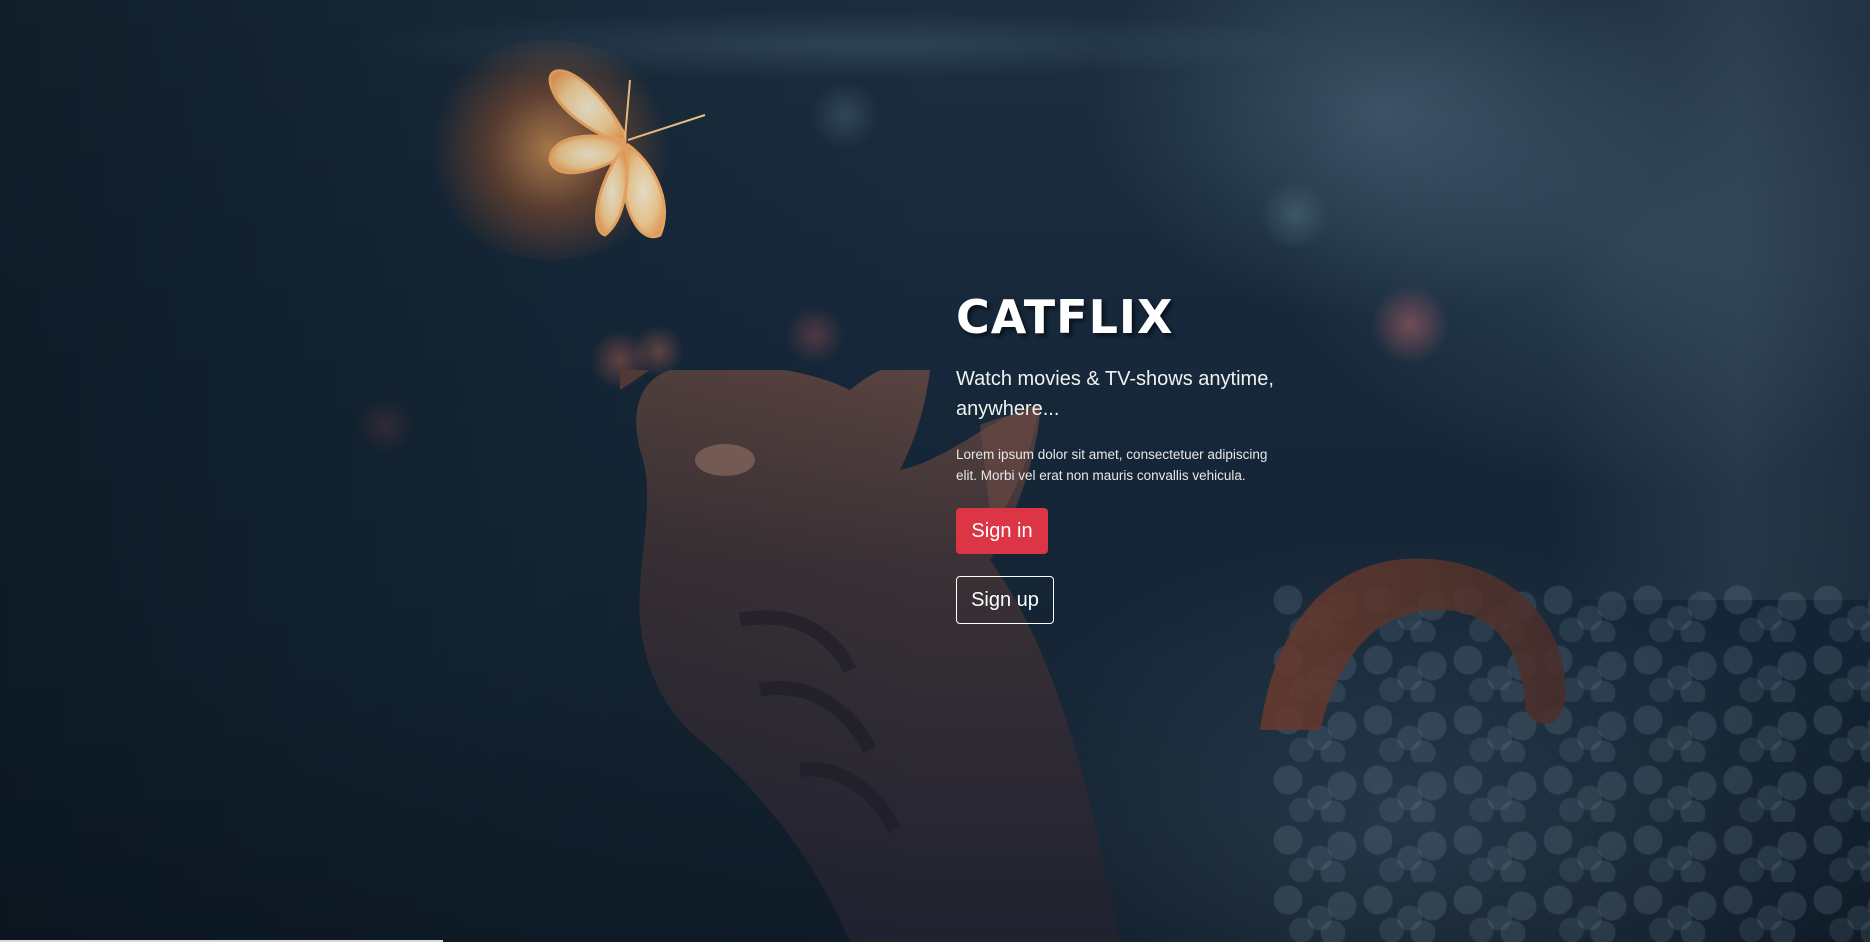 This screenshot has height=942, width=1870. Describe the element at coordinates (1065, 317) in the screenshot. I see `brand-title: CATFLIX` at that location.